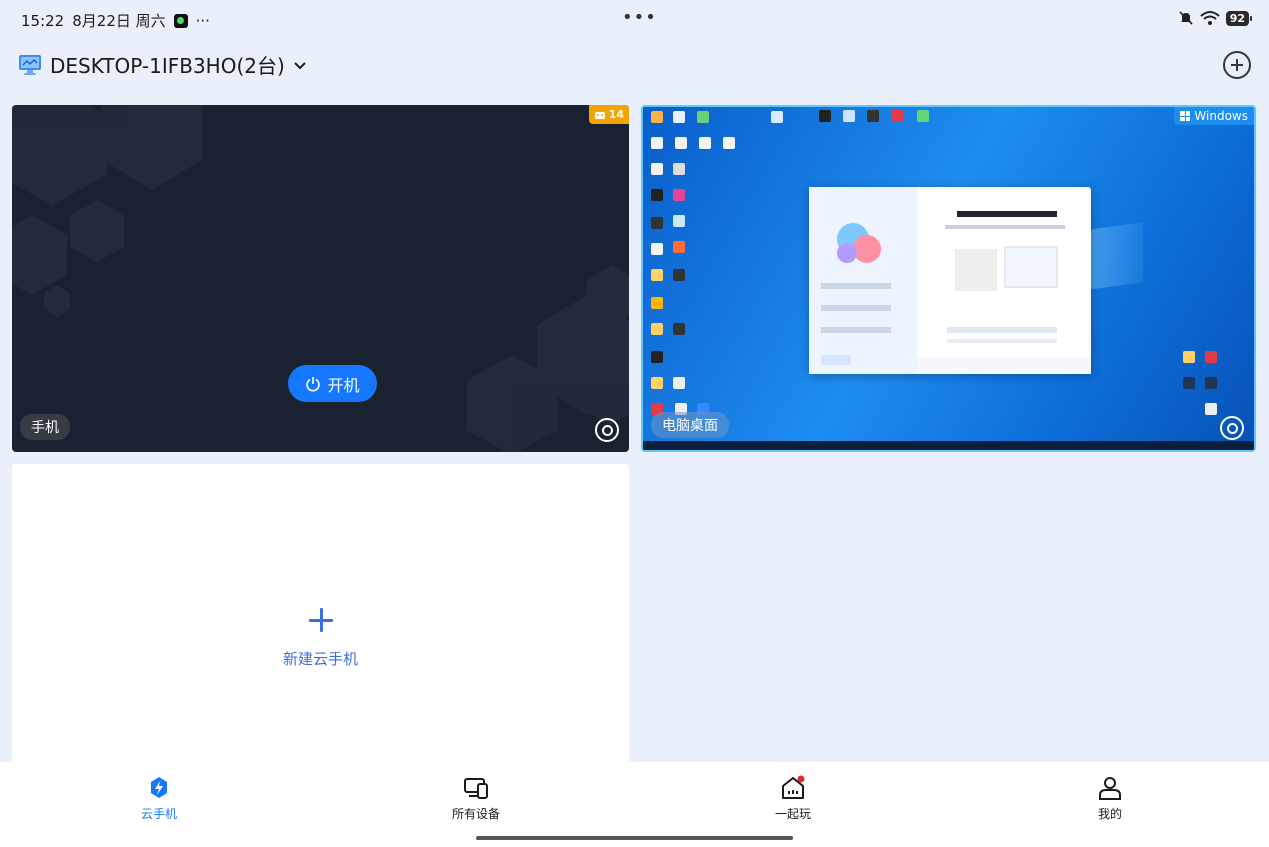 The height and width of the screenshot is (847, 1269). I want to click on power-icon, so click(313, 383).